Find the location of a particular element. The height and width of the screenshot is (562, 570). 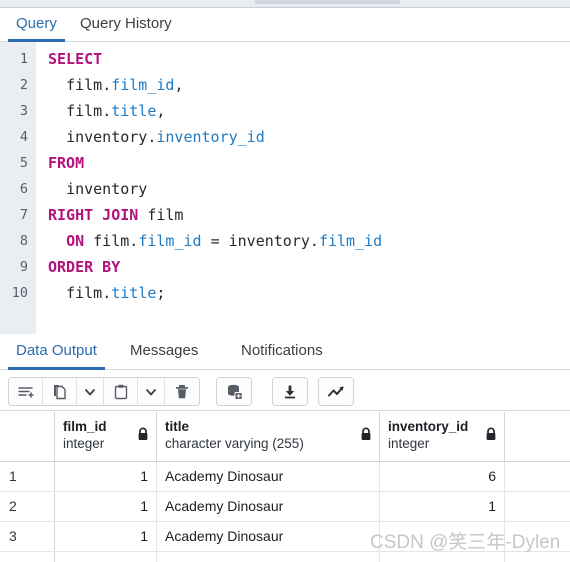

line-source: film.film_id, is located at coordinates (125, 85).